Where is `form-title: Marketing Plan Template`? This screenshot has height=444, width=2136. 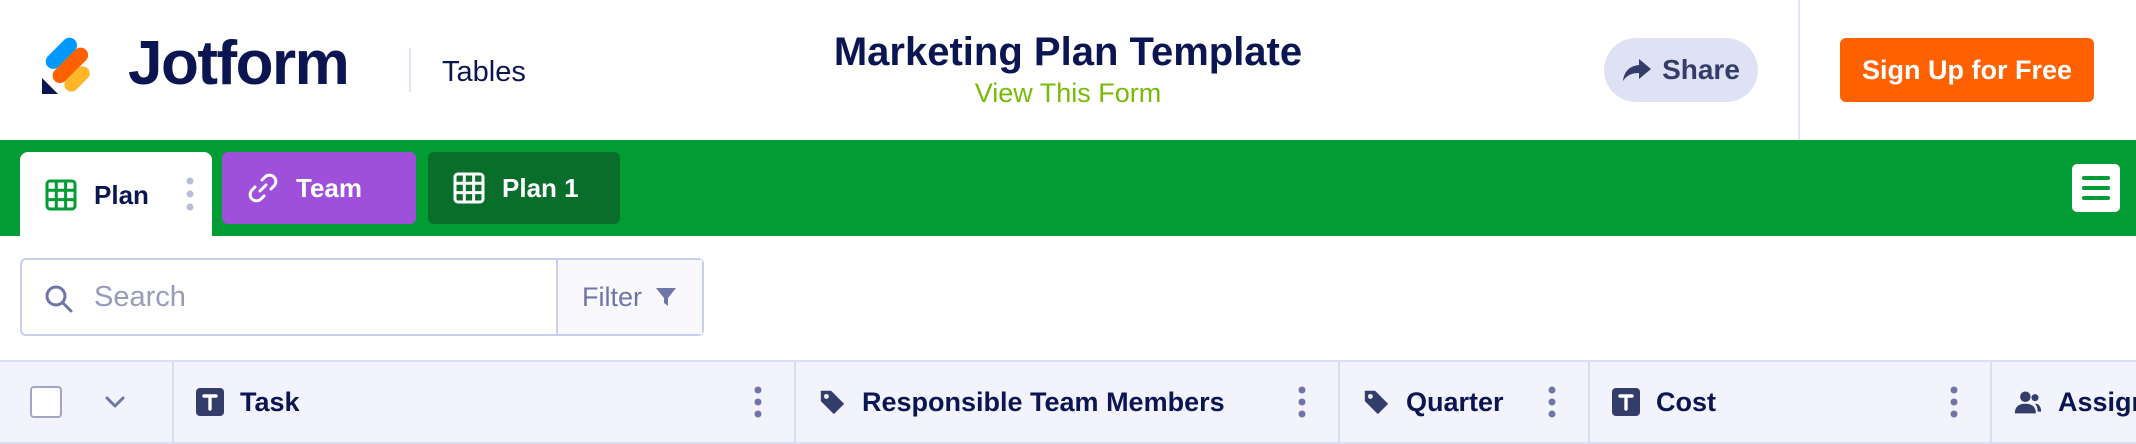
form-title: Marketing Plan Template is located at coordinates (1068, 52).